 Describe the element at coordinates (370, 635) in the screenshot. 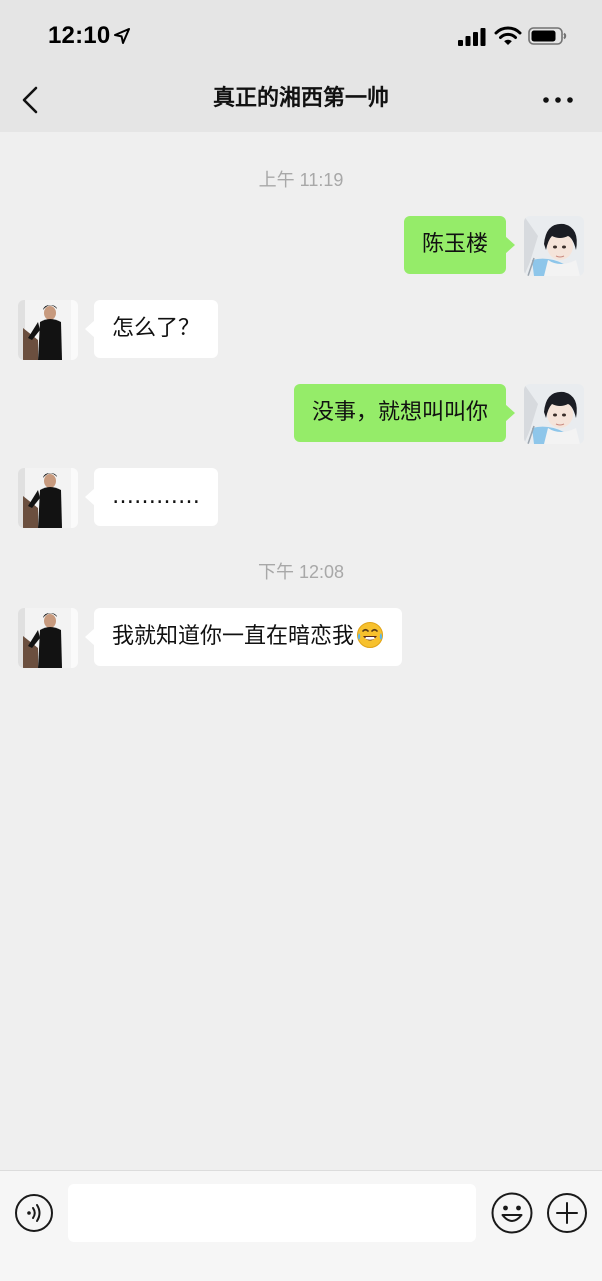

I see `laughing-crying-emoji-icon` at that location.